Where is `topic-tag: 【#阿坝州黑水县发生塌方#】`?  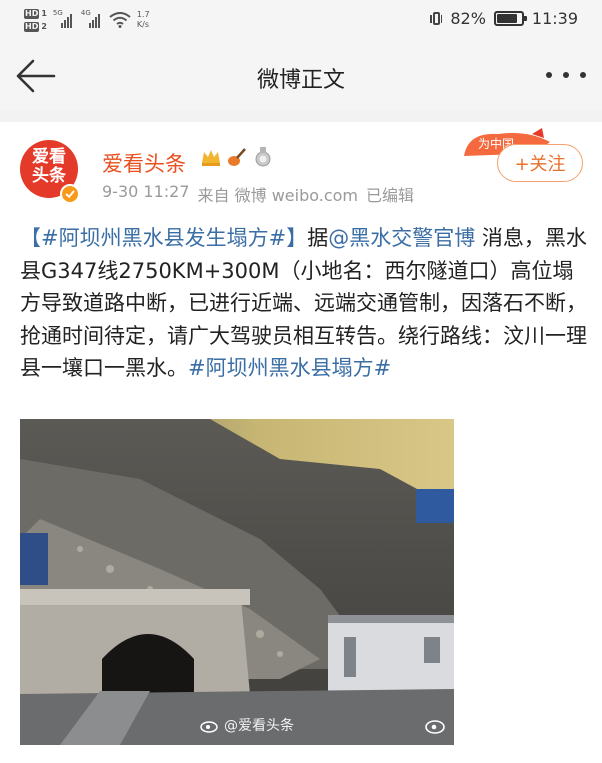
topic-tag: 【#阿坝州黑水县发生塌方#】 is located at coordinates (163, 238).